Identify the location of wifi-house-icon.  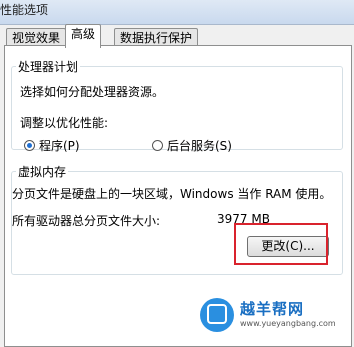
(217, 315).